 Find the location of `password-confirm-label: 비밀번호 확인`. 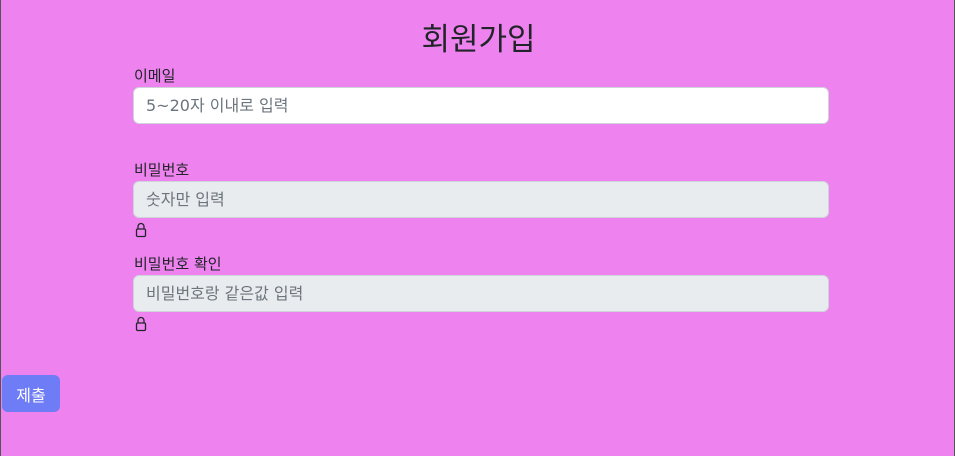

password-confirm-label: 비밀번호 확인 is located at coordinates (178, 264).